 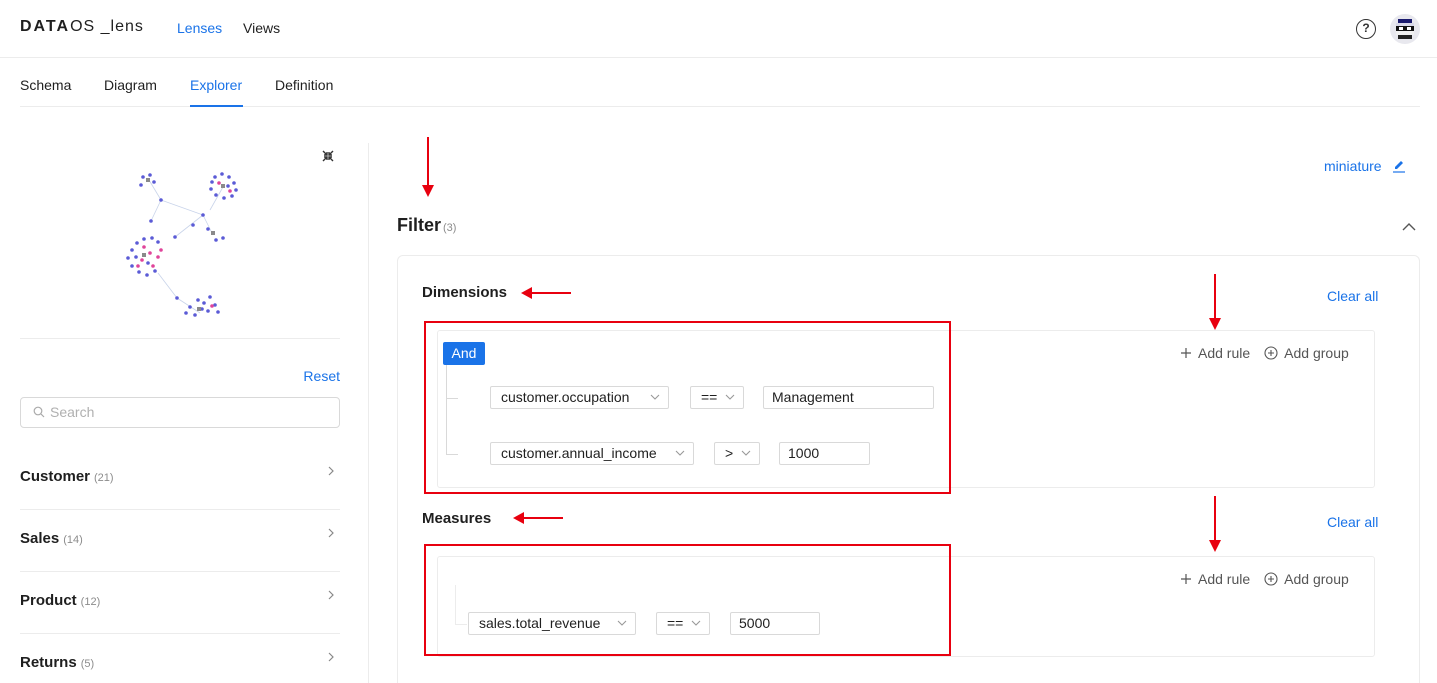 I want to click on dimensions-actions: Add rule Add group, so click(x=1264, y=353).